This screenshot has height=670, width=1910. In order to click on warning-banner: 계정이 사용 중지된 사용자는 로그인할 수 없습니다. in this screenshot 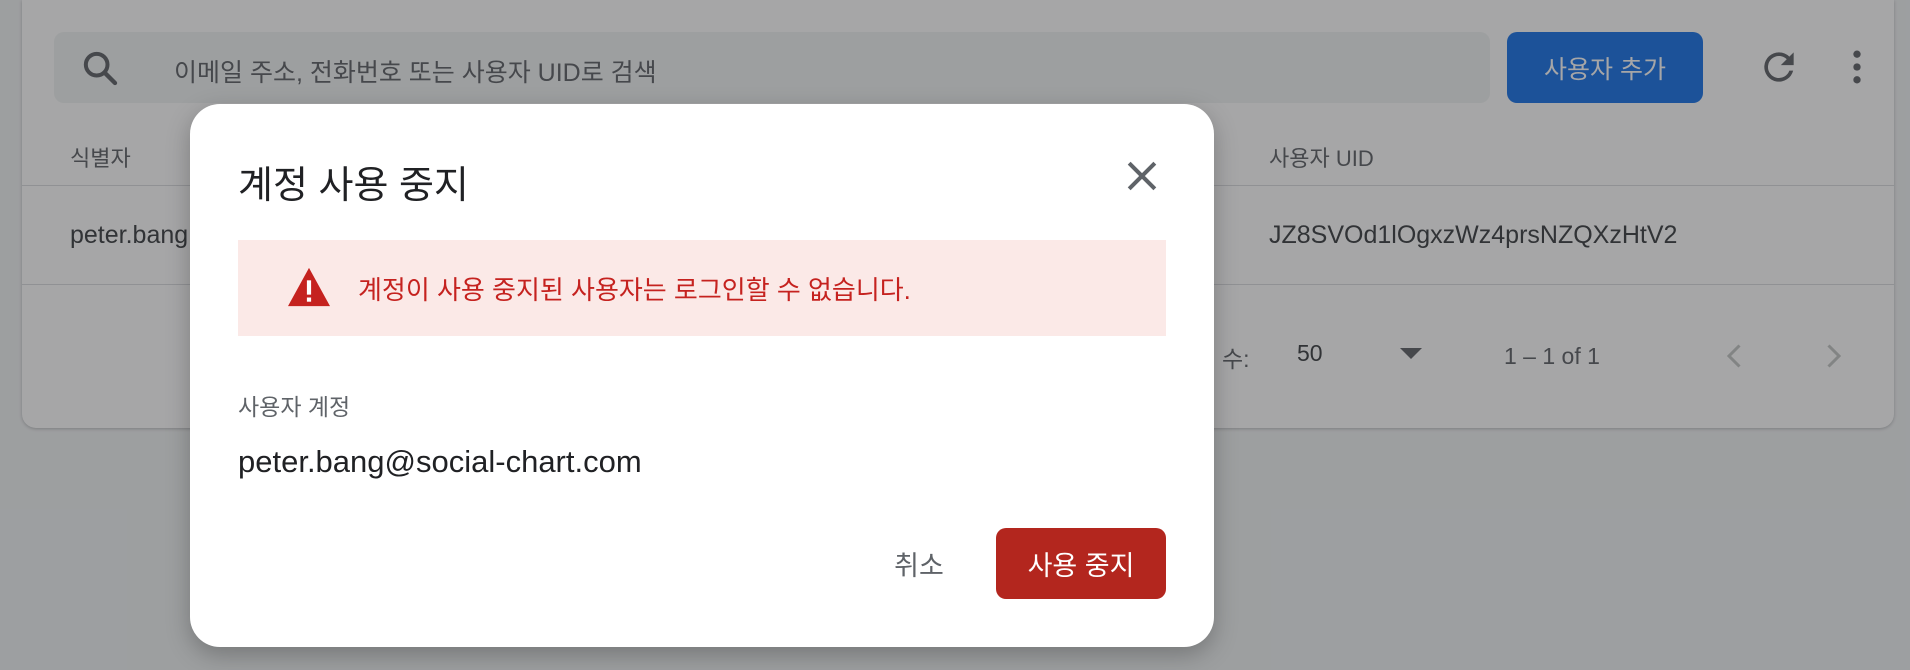, I will do `click(702, 288)`.